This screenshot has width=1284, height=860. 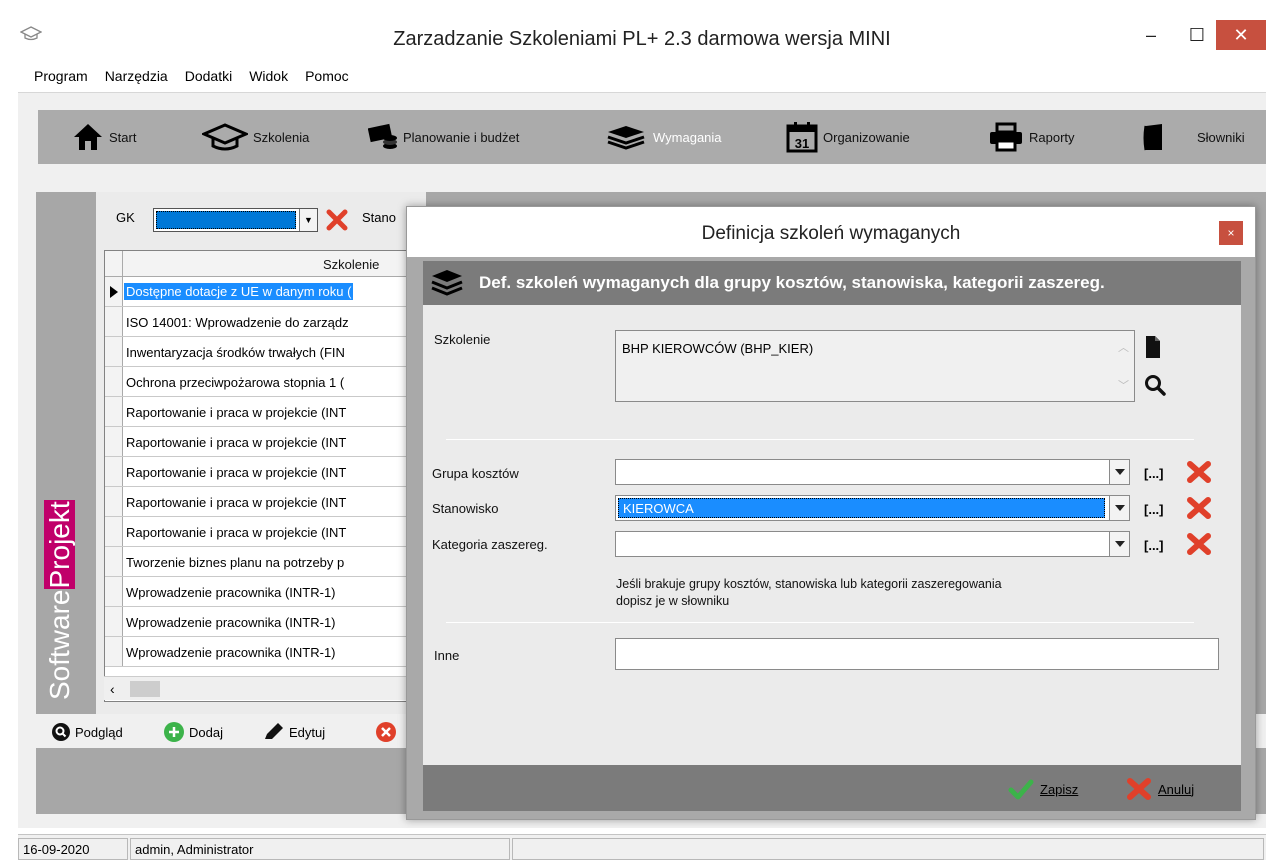 I want to click on table-row: Ochrona przeciwpożarowa stopnia 1 (, so click(x=265, y=382).